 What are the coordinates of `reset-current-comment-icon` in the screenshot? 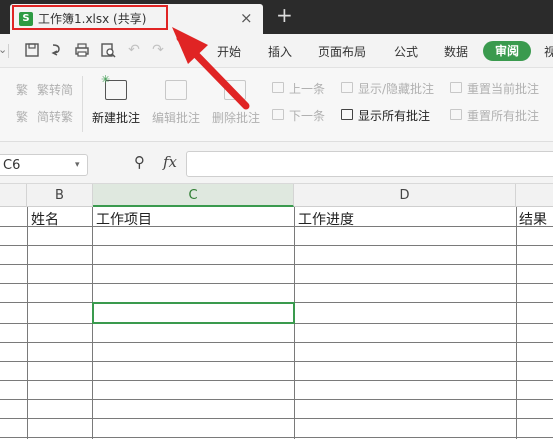 It's located at (456, 87).